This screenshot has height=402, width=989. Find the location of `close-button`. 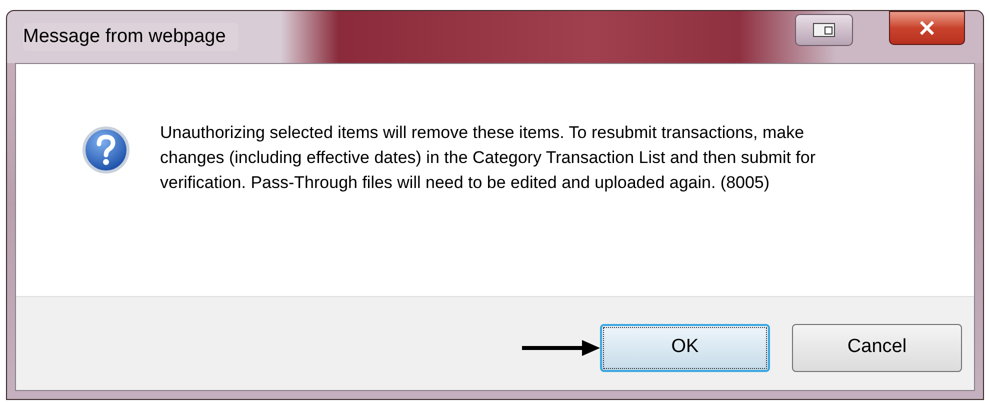

close-button is located at coordinates (927, 28).